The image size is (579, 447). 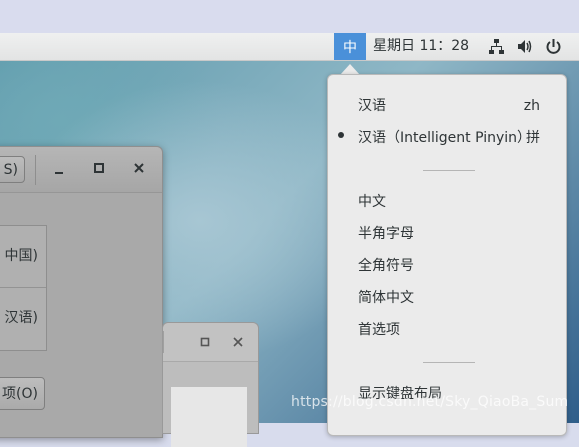 I want to click on minimize-icon, so click(x=59, y=170).